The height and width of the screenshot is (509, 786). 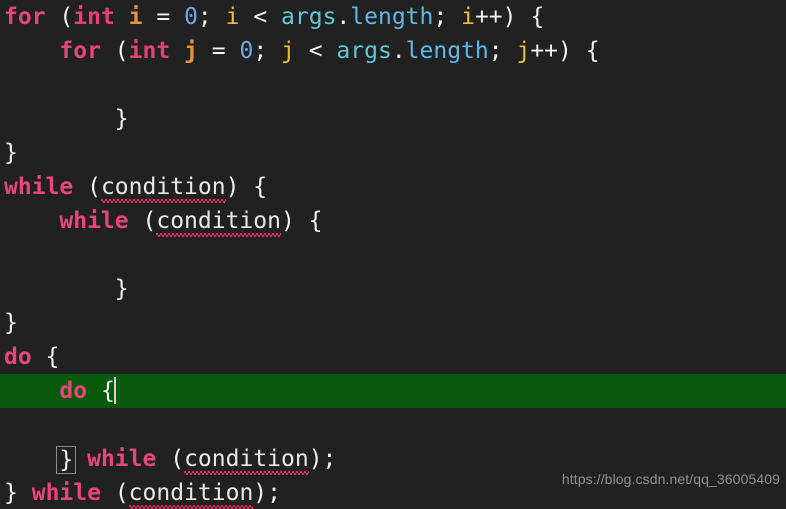 What do you see at coordinates (66, 460) in the screenshot?
I see `matching-brace-highlight: }` at bounding box center [66, 460].